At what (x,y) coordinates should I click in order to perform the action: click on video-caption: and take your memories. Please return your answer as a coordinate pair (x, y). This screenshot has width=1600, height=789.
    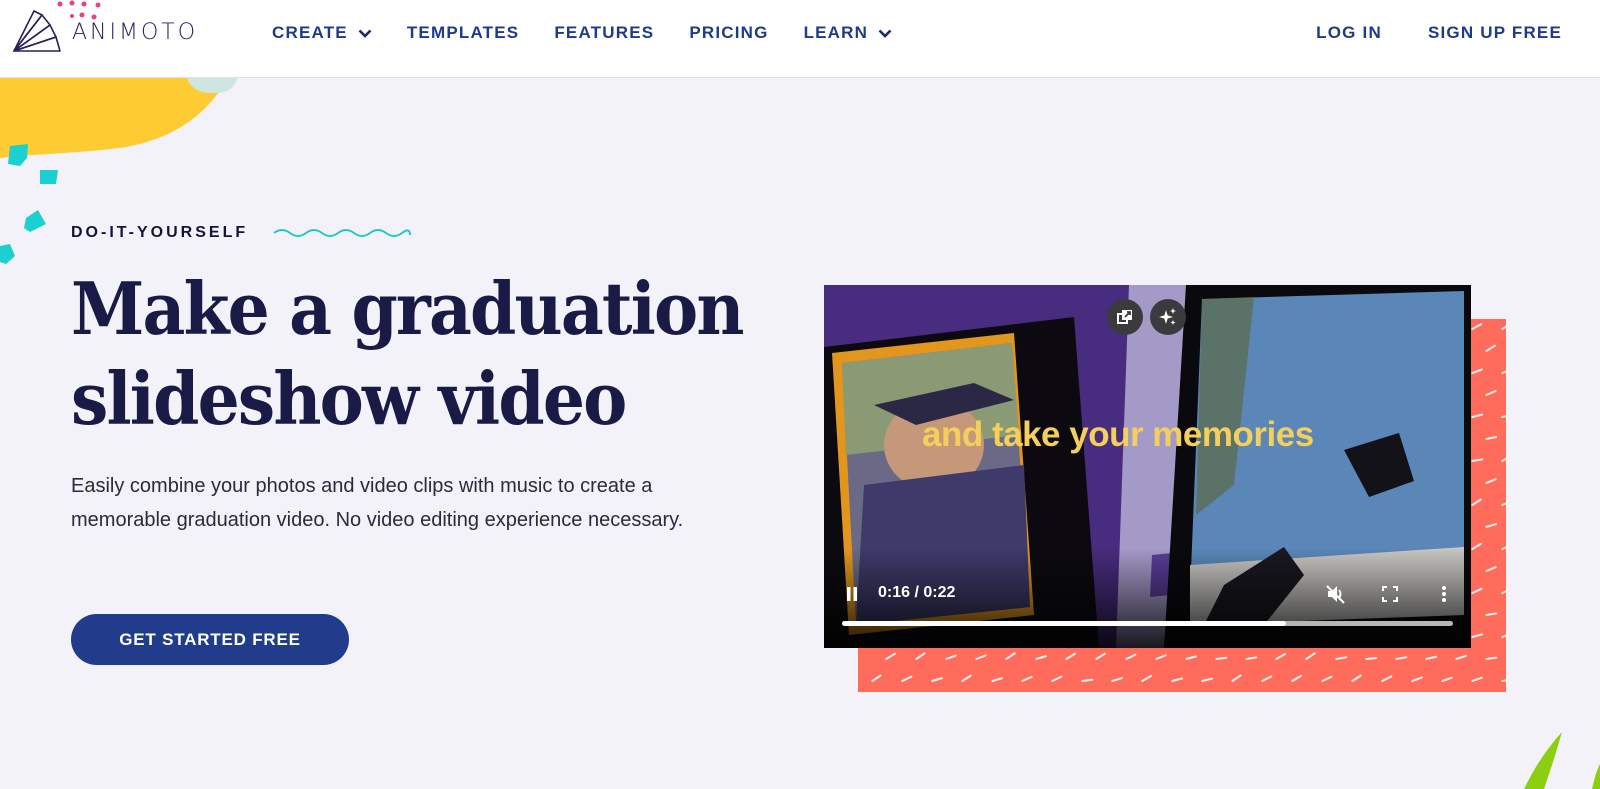
    Looking at the image, I should click on (1118, 434).